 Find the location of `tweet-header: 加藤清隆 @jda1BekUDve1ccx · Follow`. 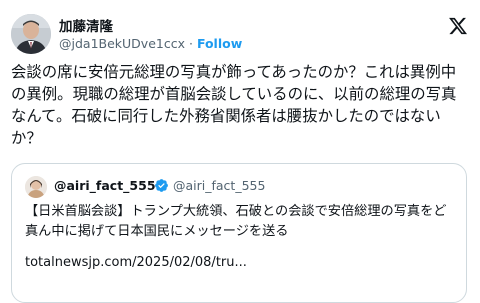

tweet-header: 加藤清隆 @jda1BekUDve1ccx · Follow is located at coordinates (240, 32).